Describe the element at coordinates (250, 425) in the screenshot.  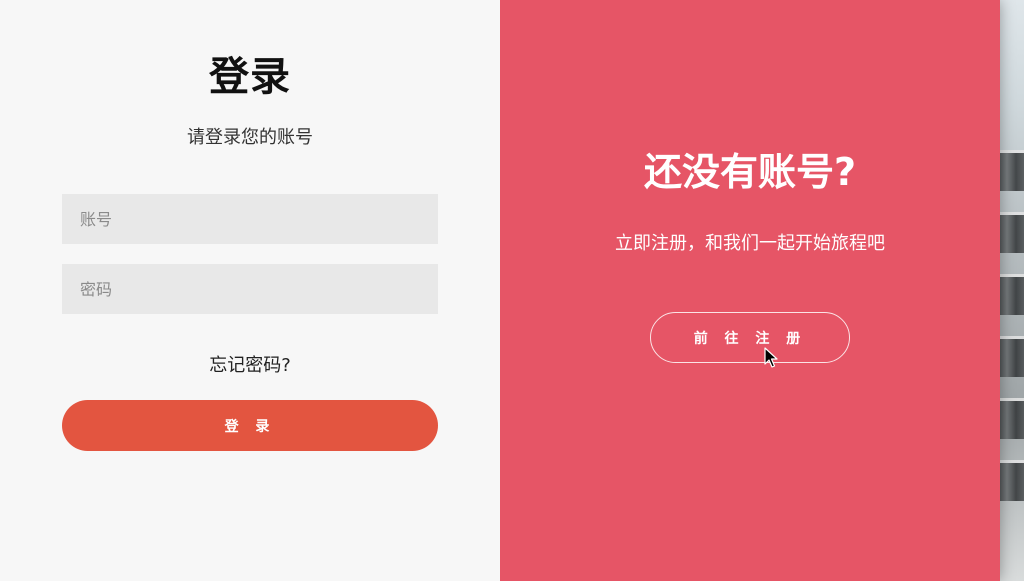
I see `login-button: 登 录` at that location.